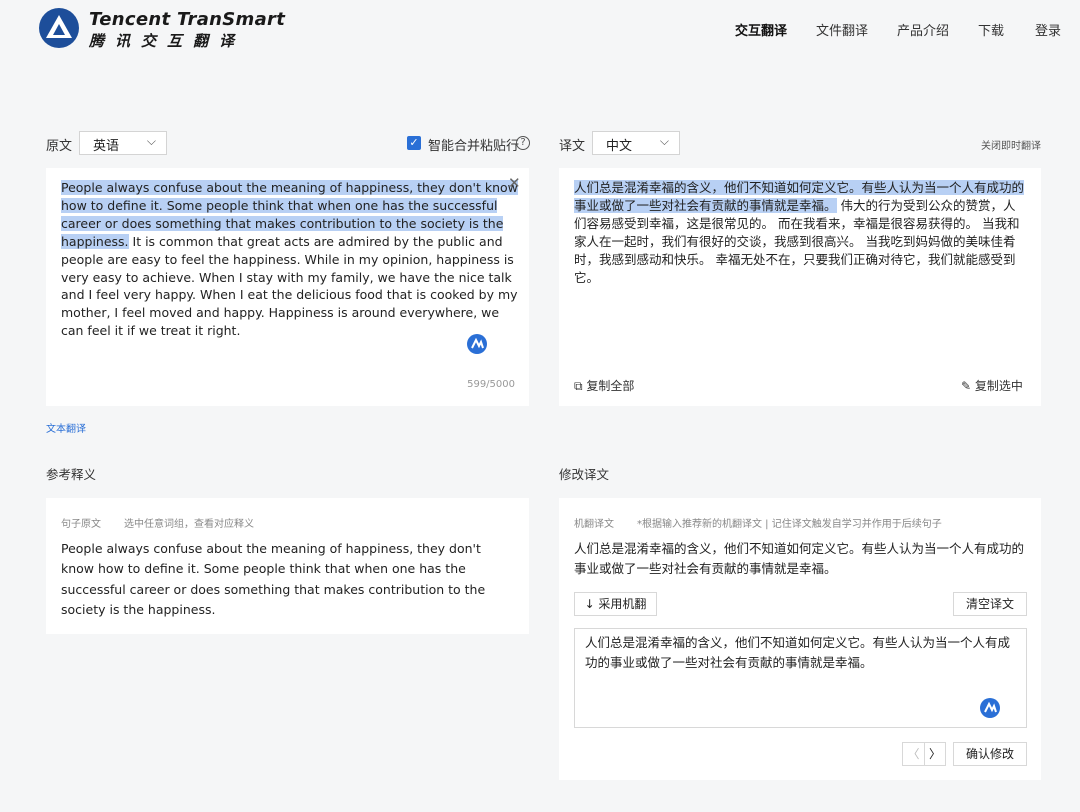  I want to click on text-translate-link: 文本翻译, so click(66, 427).